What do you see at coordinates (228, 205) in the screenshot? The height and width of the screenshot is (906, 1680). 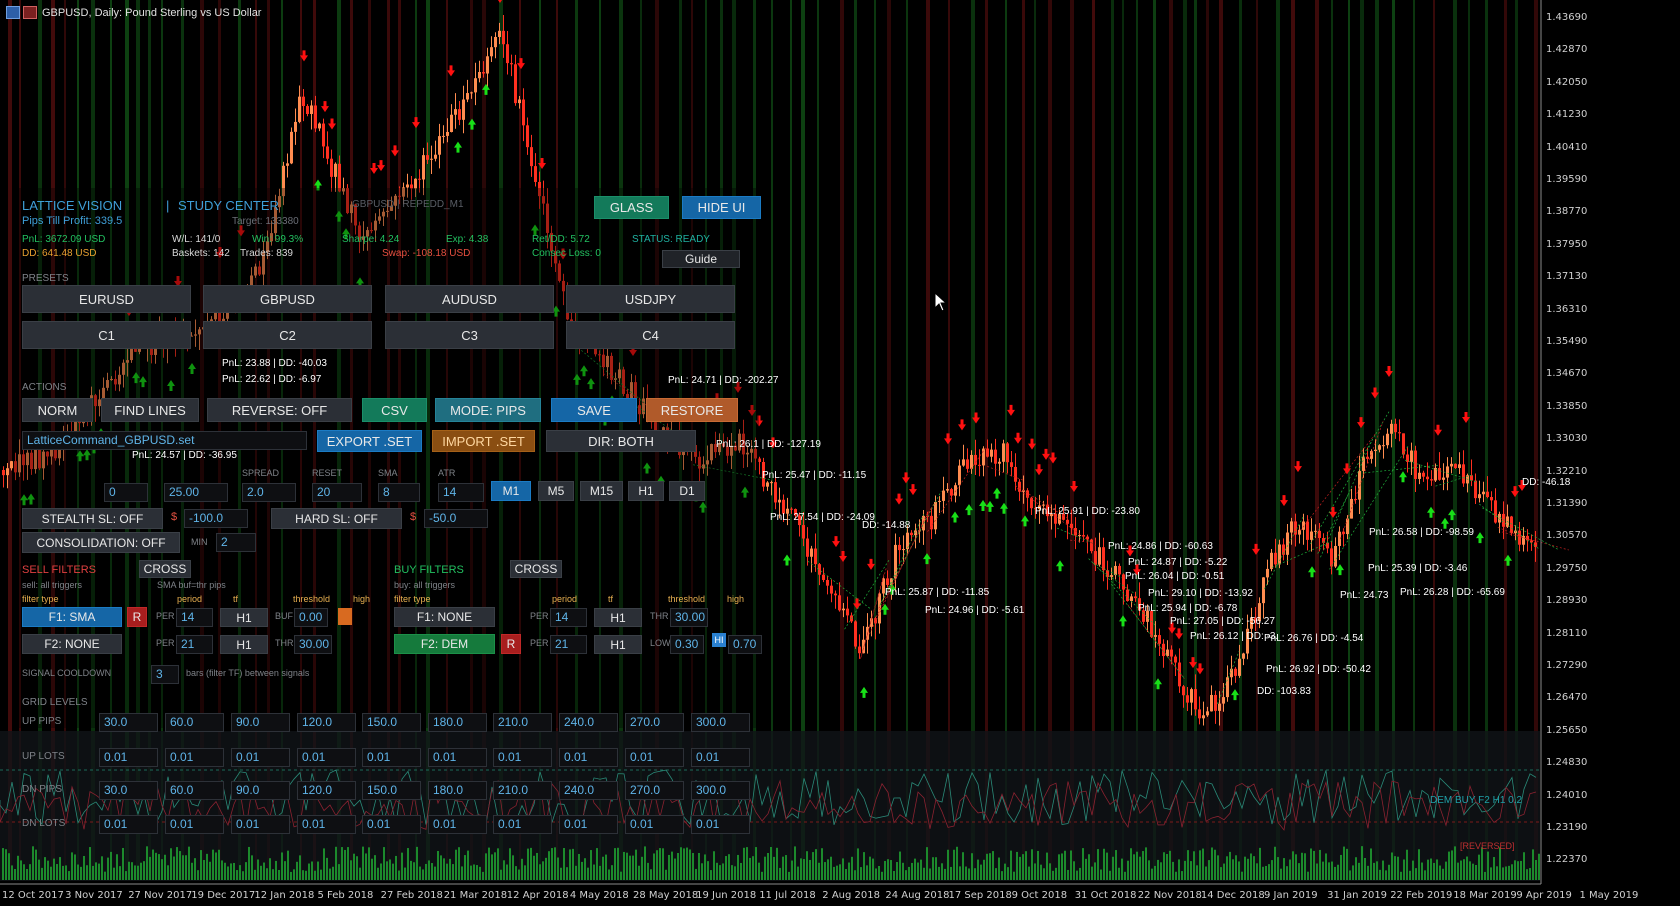 I see `study-center-link: STUDY CENTER` at bounding box center [228, 205].